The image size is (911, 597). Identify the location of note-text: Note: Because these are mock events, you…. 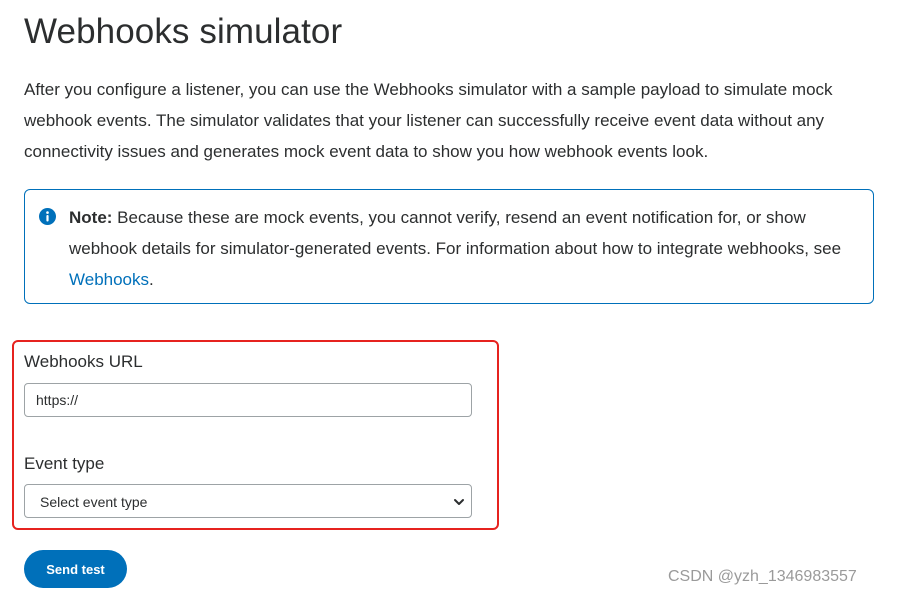
(464, 248).